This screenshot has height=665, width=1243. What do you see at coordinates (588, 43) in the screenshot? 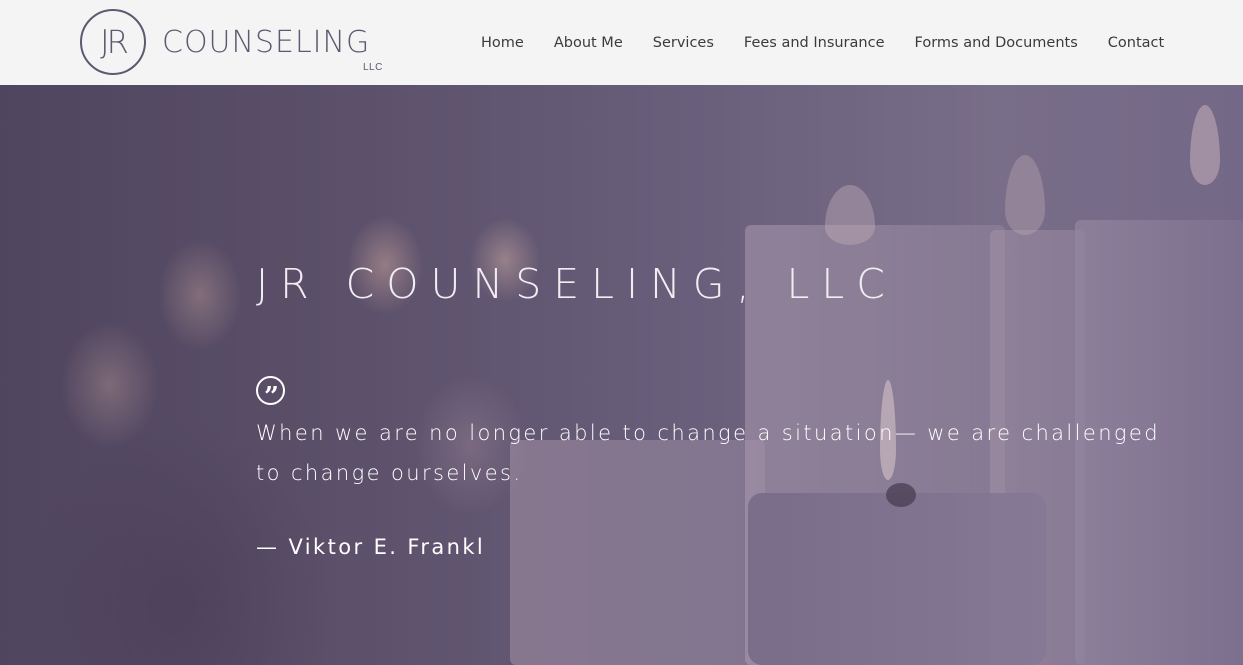
I see `nav-about-me: About Me` at bounding box center [588, 43].